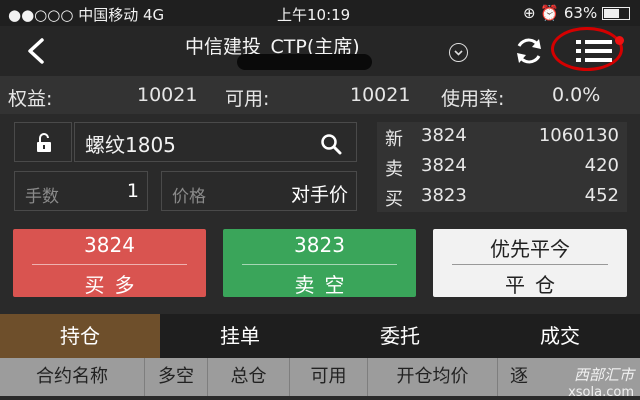 The width and height of the screenshot is (640, 400). I want to click on col-total: 总仓, so click(249, 377).